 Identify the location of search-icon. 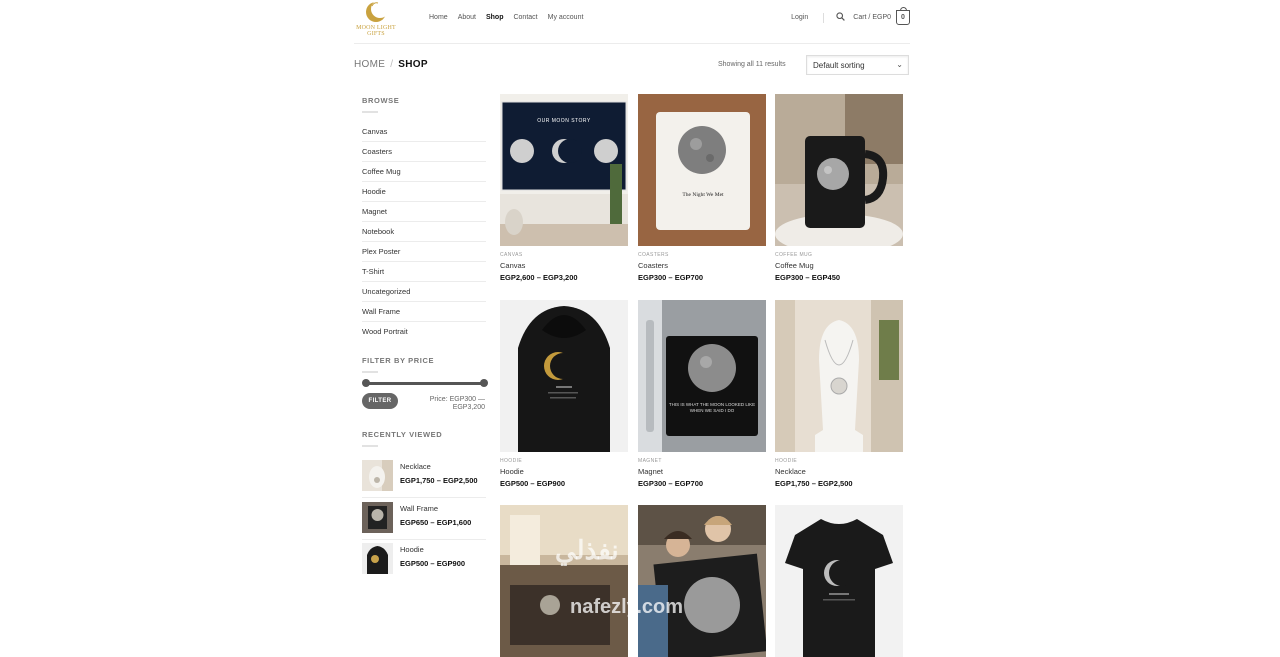
(841, 17).